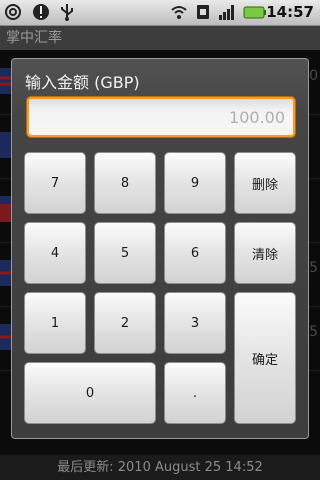 The image size is (320, 480). Describe the element at coordinates (55, 253) in the screenshot. I see `key-4: 4` at that location.